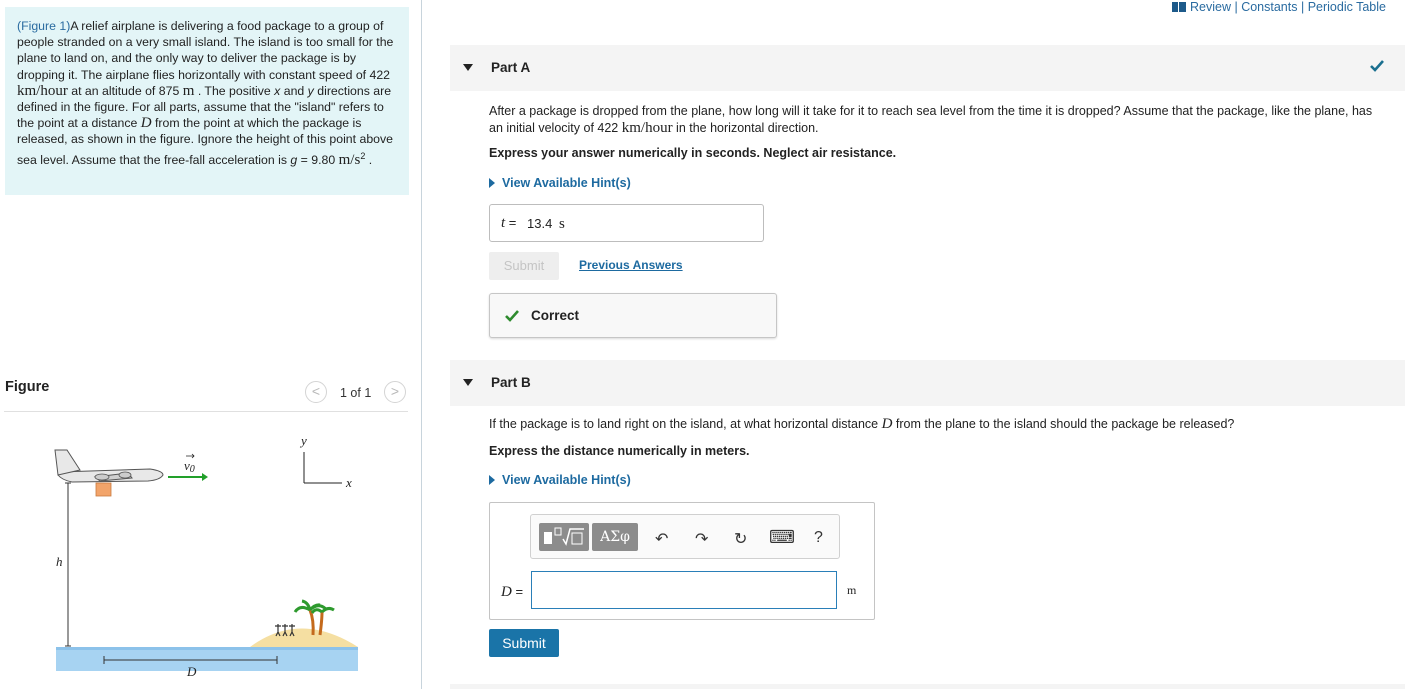  Describe the element at coordinates (615, 537) in the screenshot. I see `greek-symbols-button: ΑΣφ` at that location.